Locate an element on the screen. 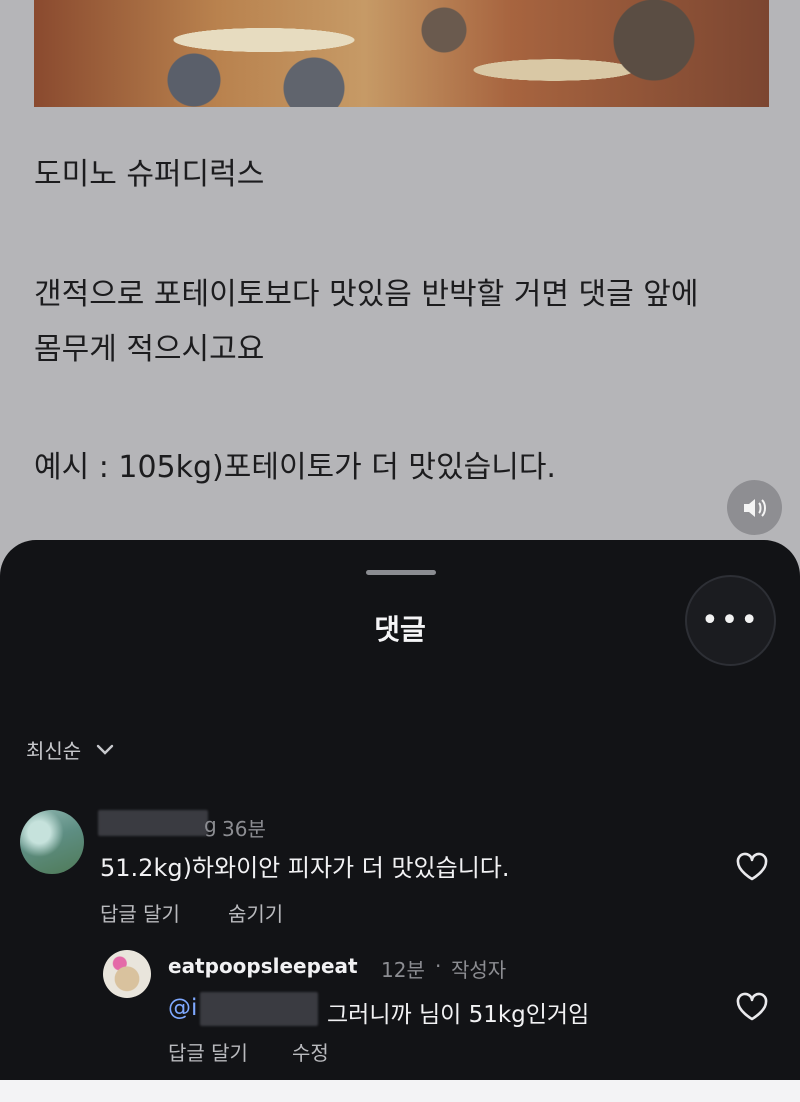 The height and width of the screenshot is (1102, 800). bottom-edge is located at coordinates (400, 1091).